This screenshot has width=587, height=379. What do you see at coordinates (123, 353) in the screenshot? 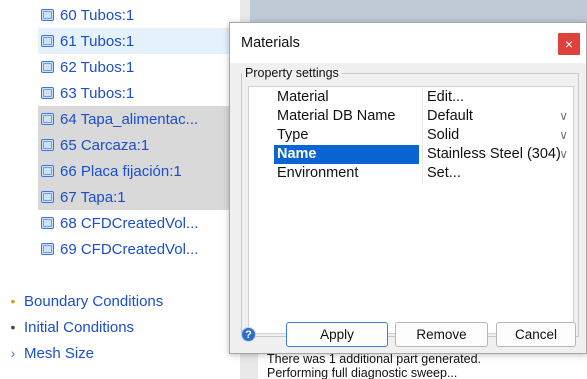
I see `tree-node-item: › Mesh Size` at bounding box center [123, 353].